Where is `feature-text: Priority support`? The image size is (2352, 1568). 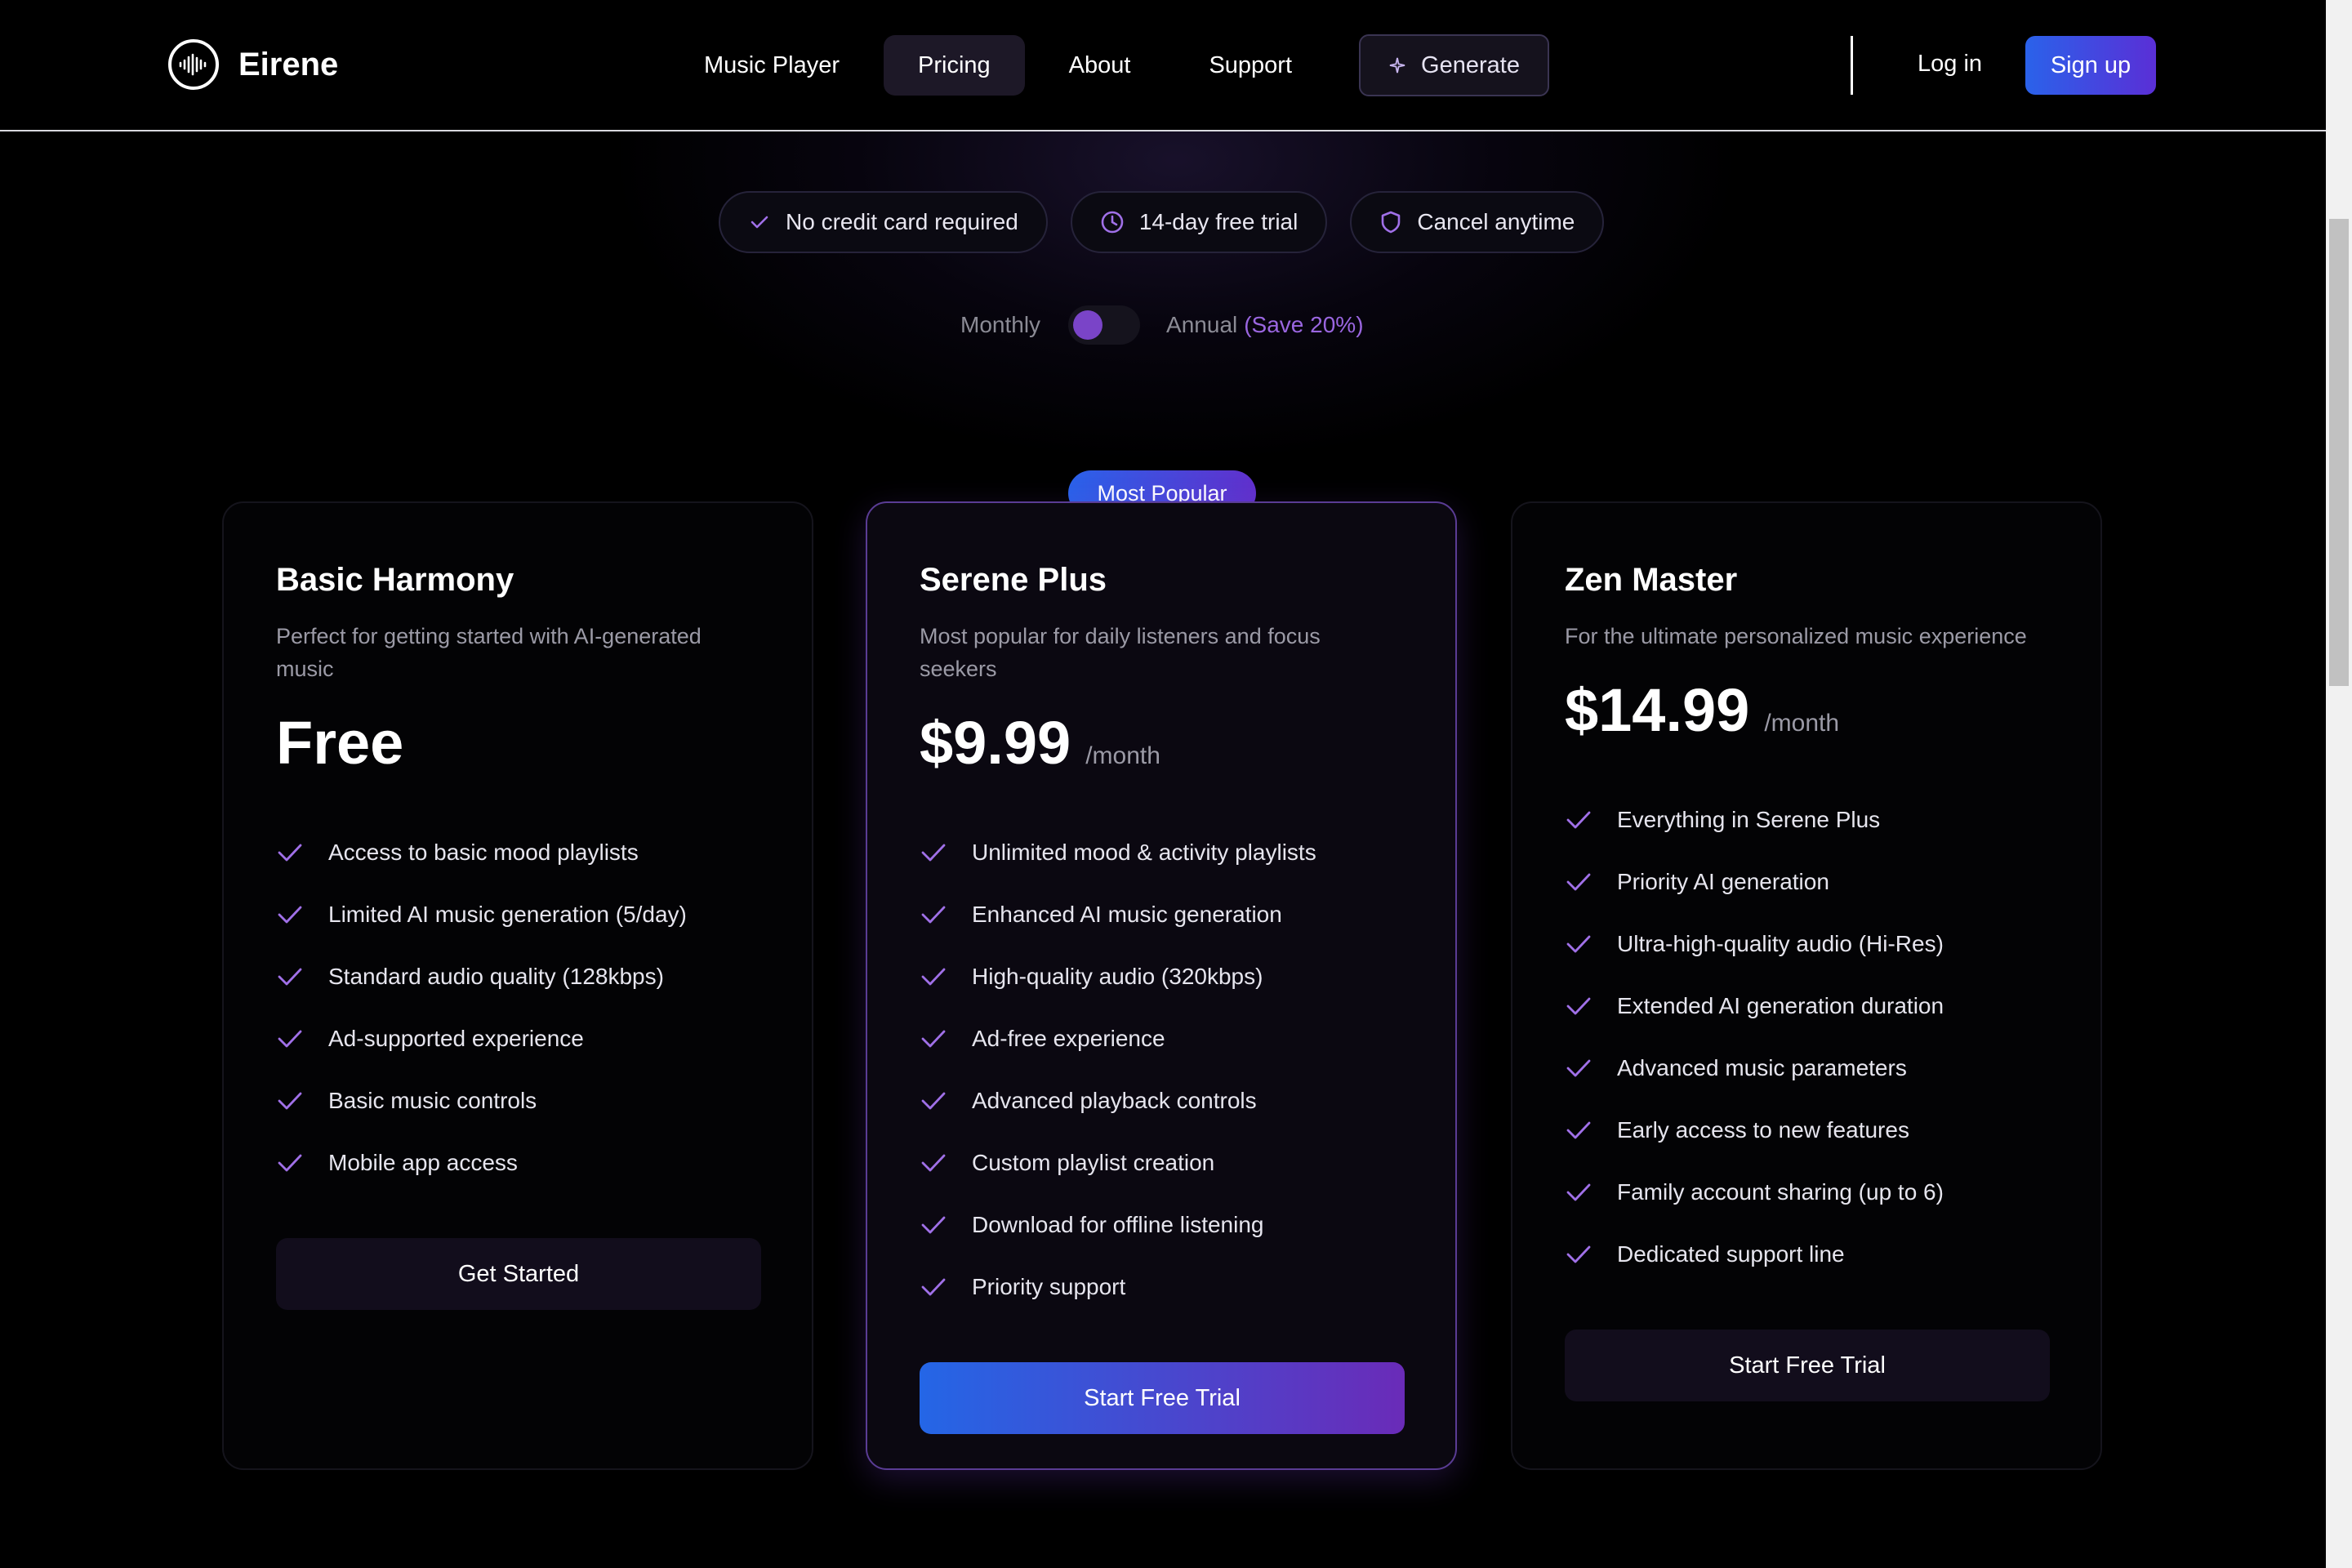 feature-text: Priority support is located at coordinates (1049, 1286).